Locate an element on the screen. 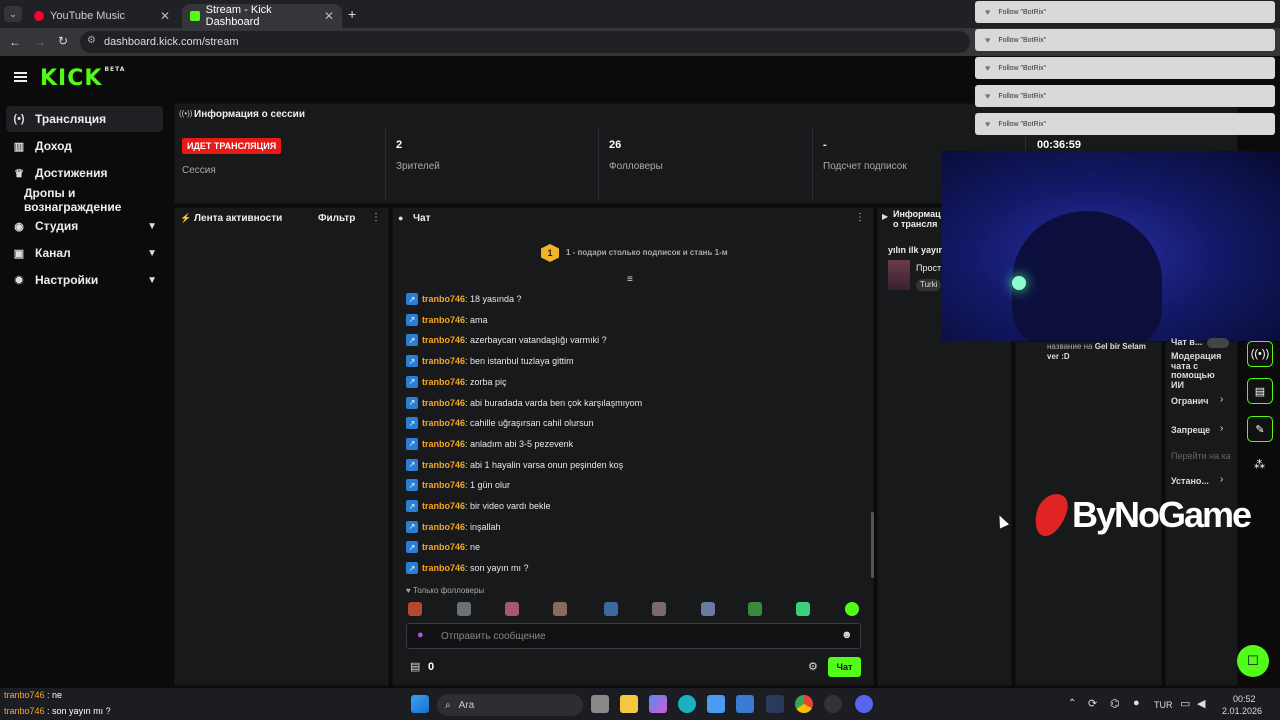 Image resolution: width=1280 pixels, height=720 pixels. chat-message: ↗ tranbo746: 1 gün olur is located at coordinates (458, 485).